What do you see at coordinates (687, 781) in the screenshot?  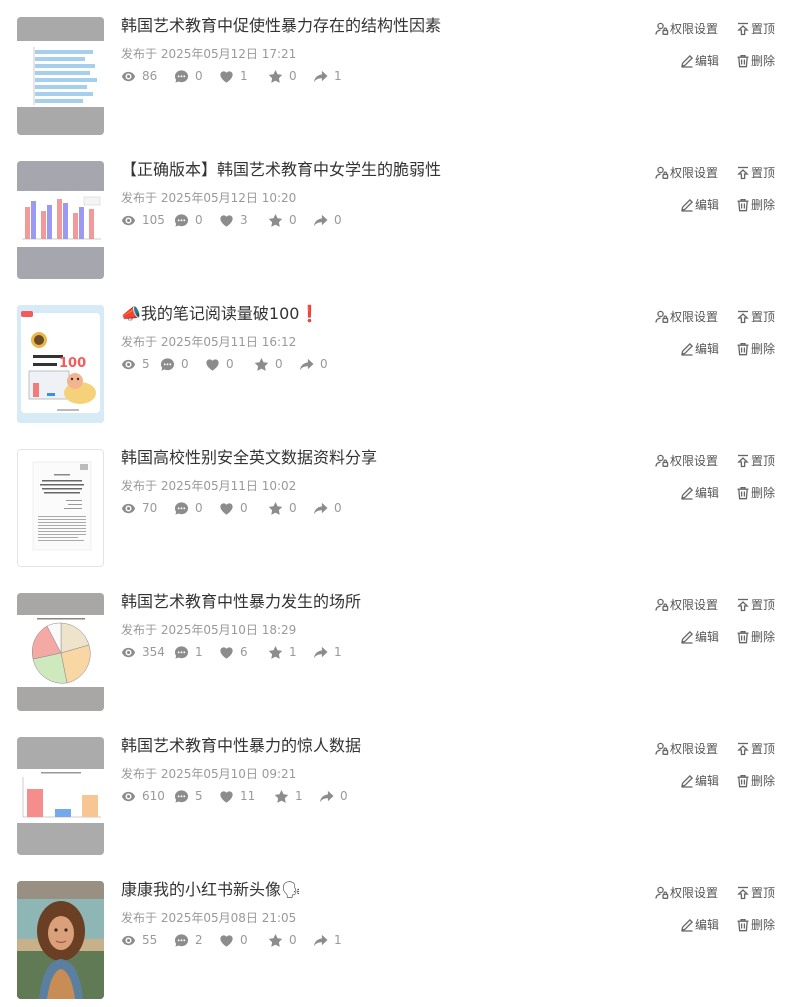 I see `pencil-icon` at bounding box center [687, 781].